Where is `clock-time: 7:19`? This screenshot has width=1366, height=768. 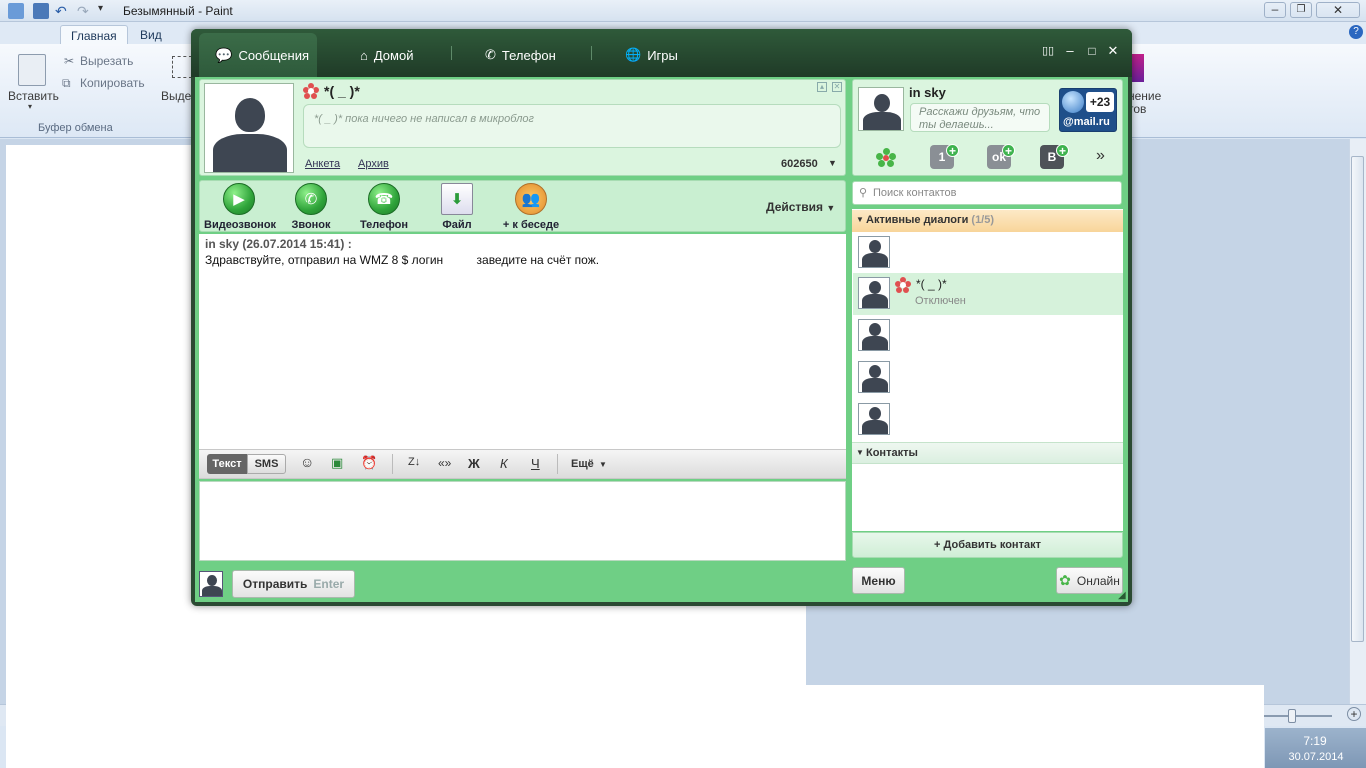 clock-time: 7:19 is located at coordinates (1315, 741).